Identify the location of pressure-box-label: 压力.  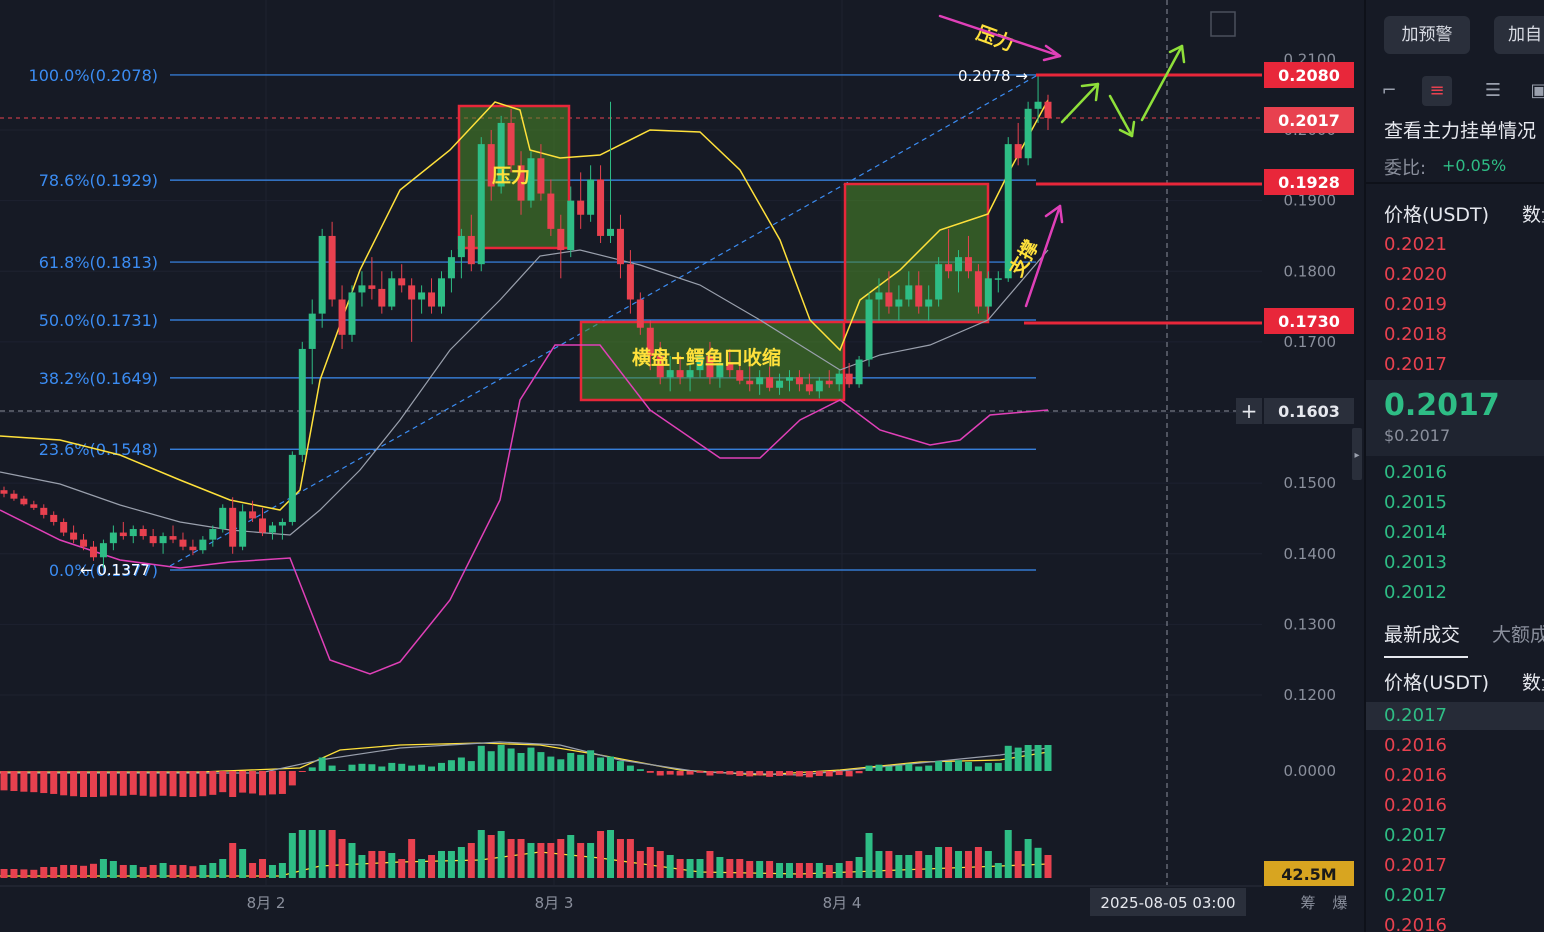
(511, 175).